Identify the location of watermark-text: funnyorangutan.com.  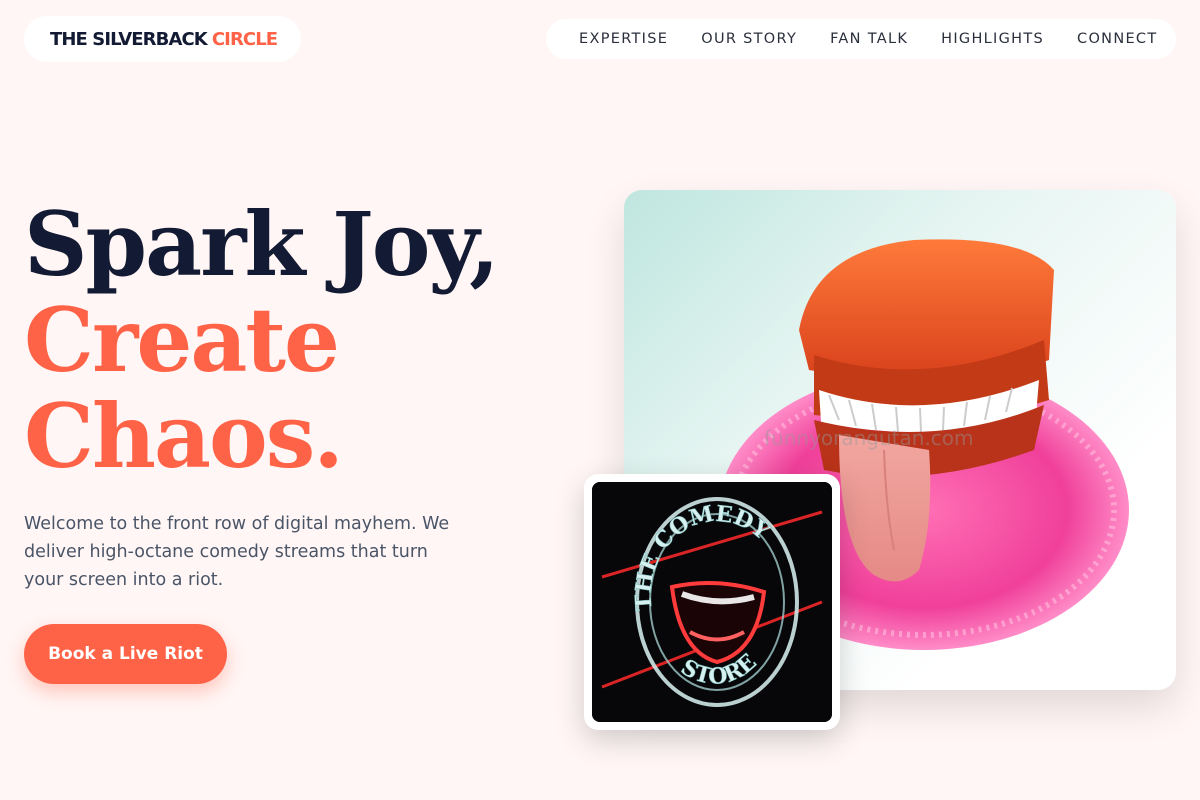
(869, 438).